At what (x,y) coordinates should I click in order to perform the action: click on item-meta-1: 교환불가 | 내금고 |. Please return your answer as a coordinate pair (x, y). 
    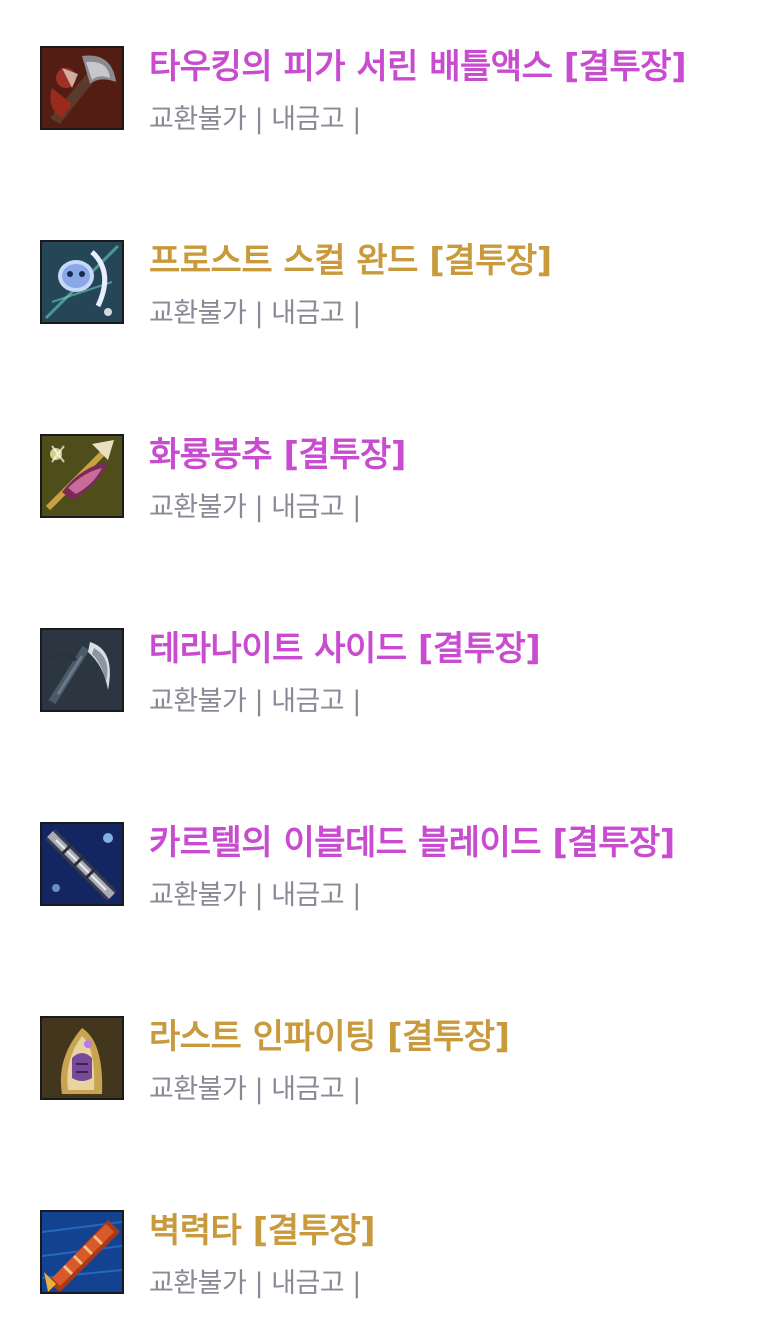
    Looking at the image, I should click on (255, 119).